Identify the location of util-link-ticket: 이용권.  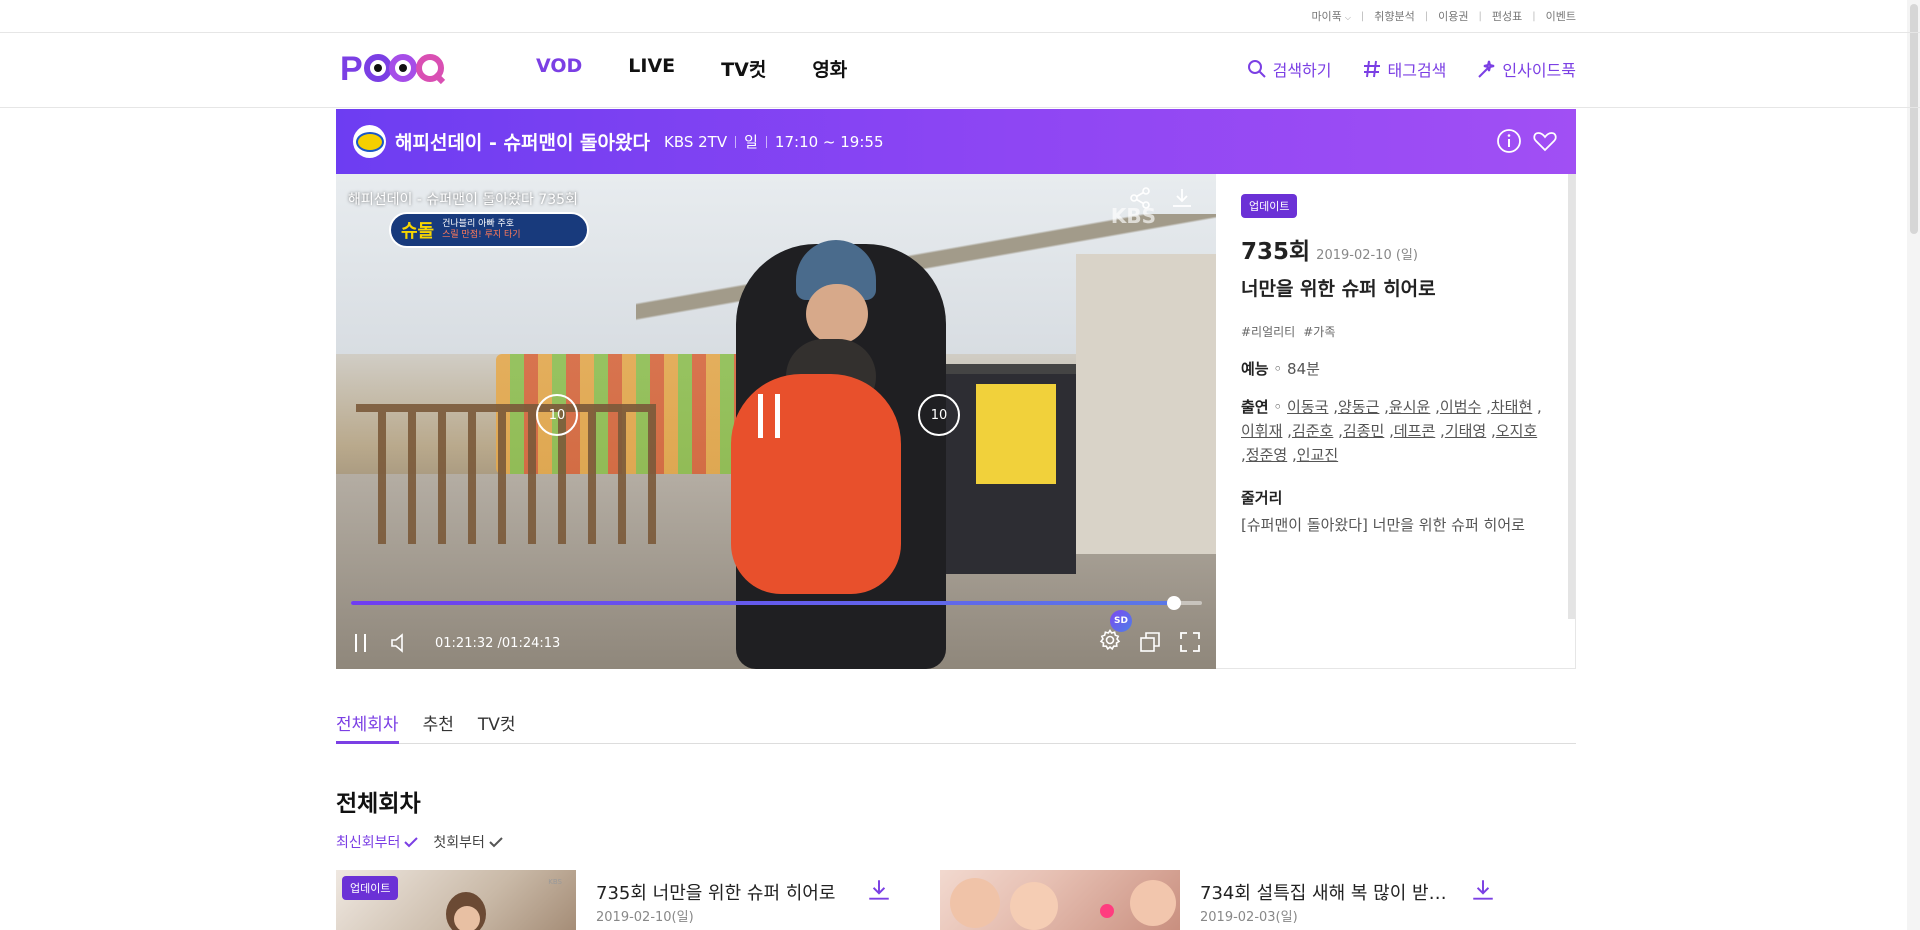
(1453, 16).